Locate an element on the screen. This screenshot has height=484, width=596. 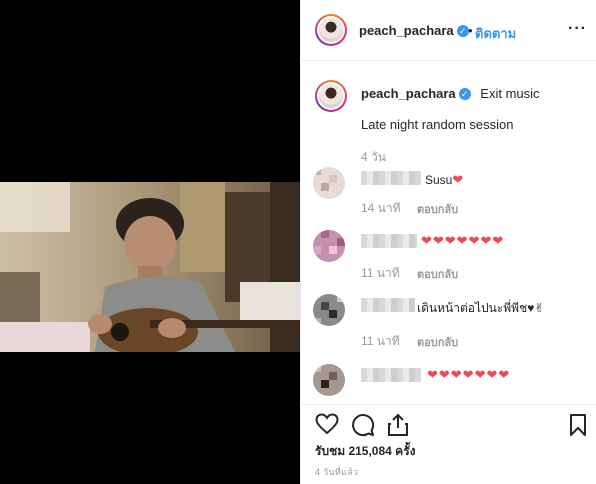
view-count: รับชม 215,084 ครั้ง is located at coordinates (365, 451).